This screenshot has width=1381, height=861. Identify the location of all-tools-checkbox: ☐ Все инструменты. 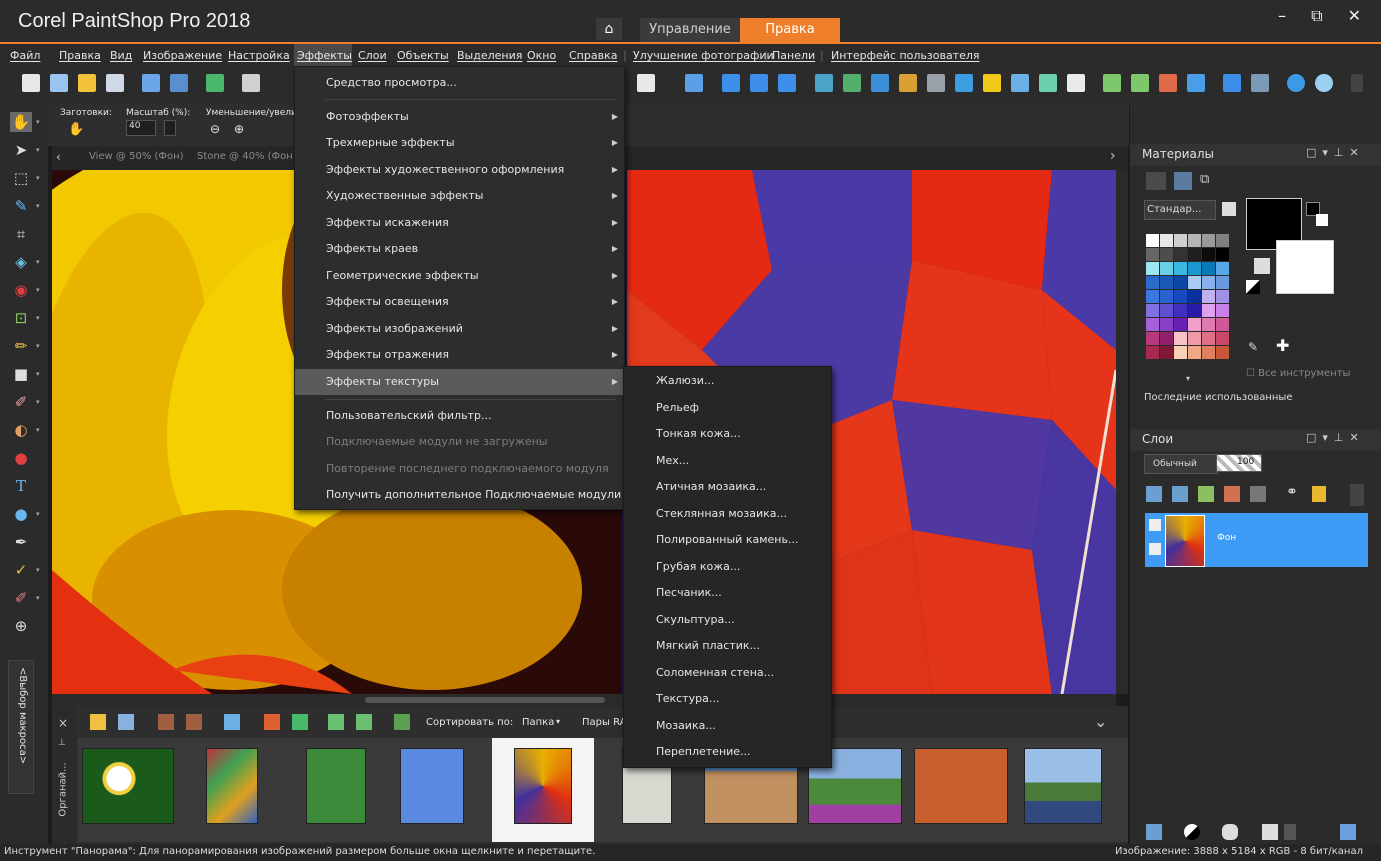
(1298, 373).